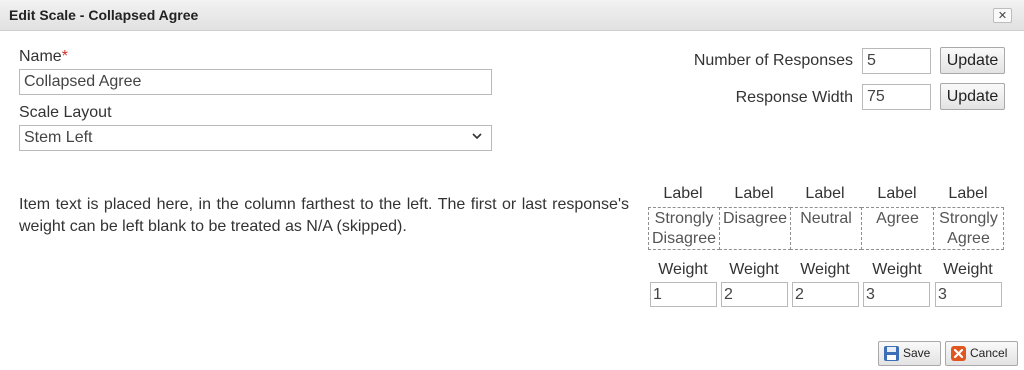 This screenshot has height=370, width=1024. Describe the element at coordinates (255, 82) in the screenshot. I see `name-input` at that location.